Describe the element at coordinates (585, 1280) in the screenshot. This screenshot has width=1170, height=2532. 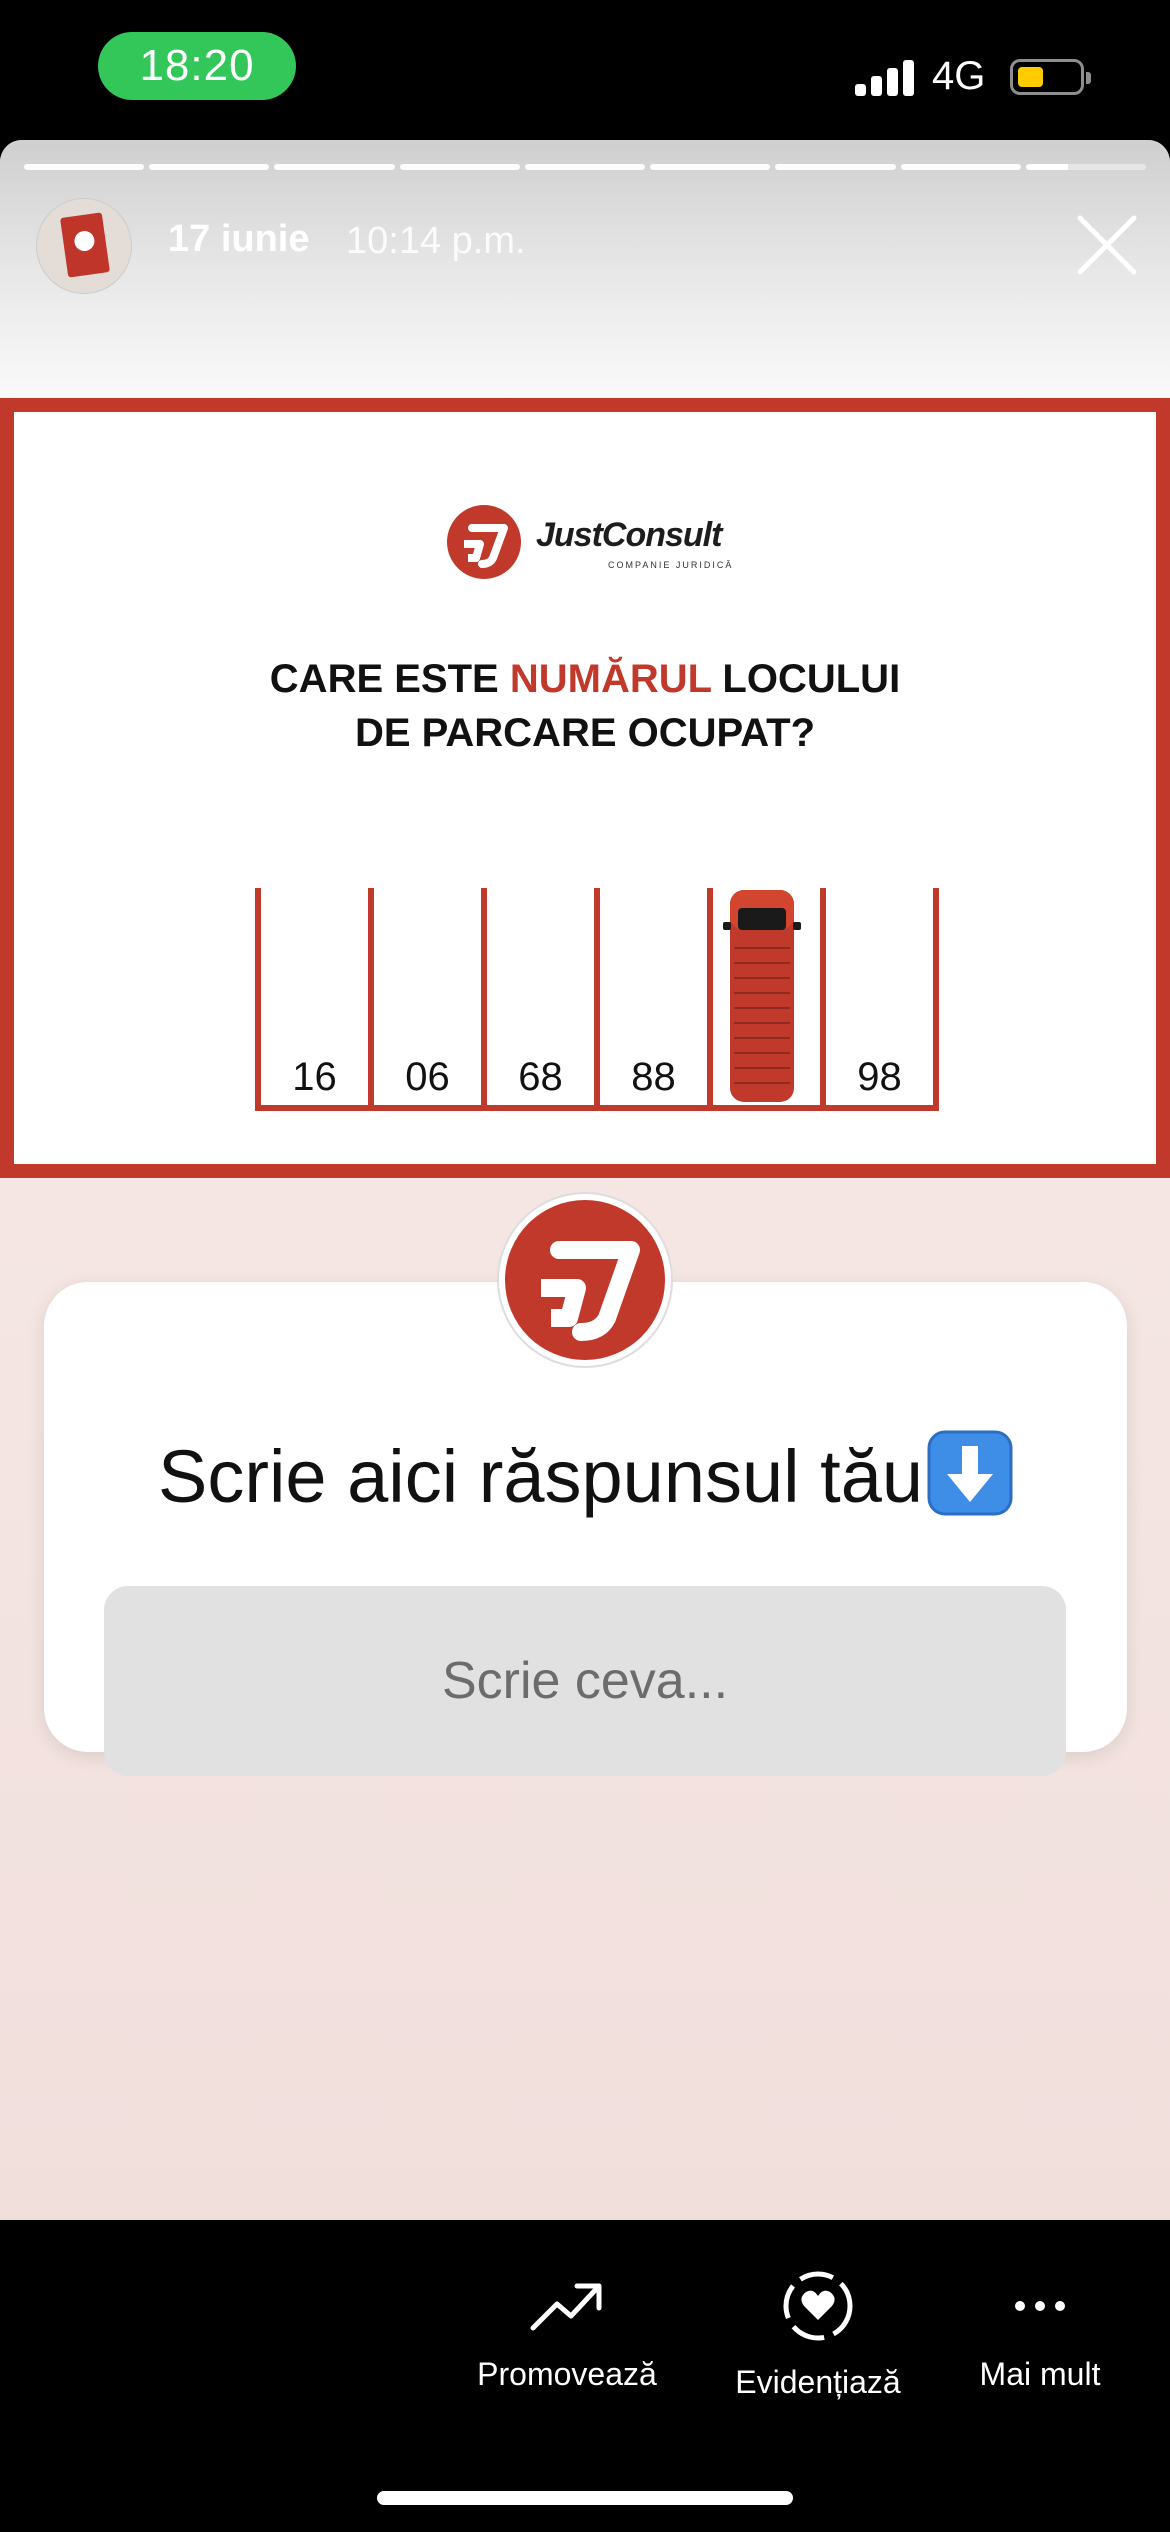
I see `sticker-avatar-logo-icon` at that location.